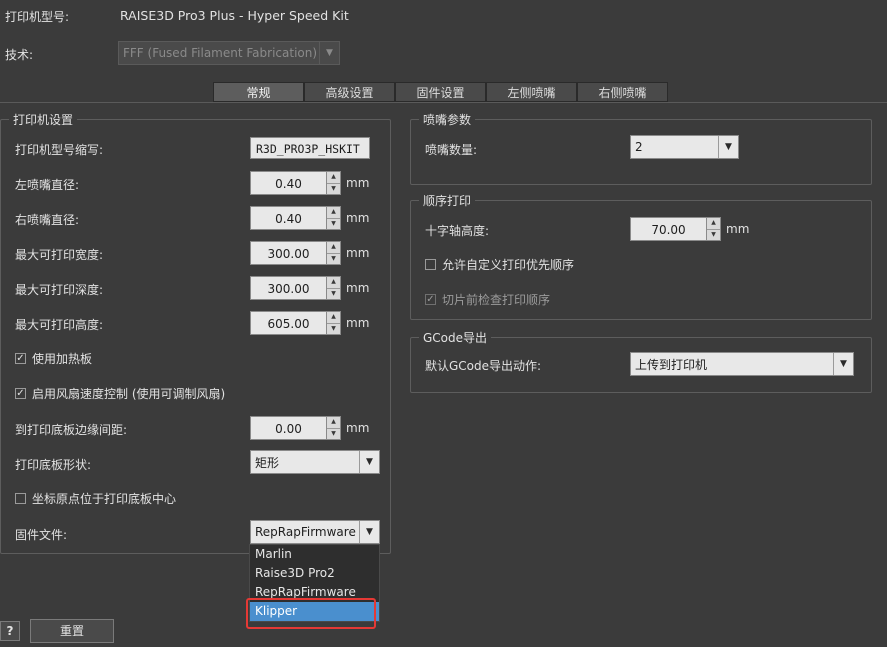 This screenshot has width=887, height=647. I want to click on tab-right-nozzle: 右侧喷嘴, so click(622, 92).